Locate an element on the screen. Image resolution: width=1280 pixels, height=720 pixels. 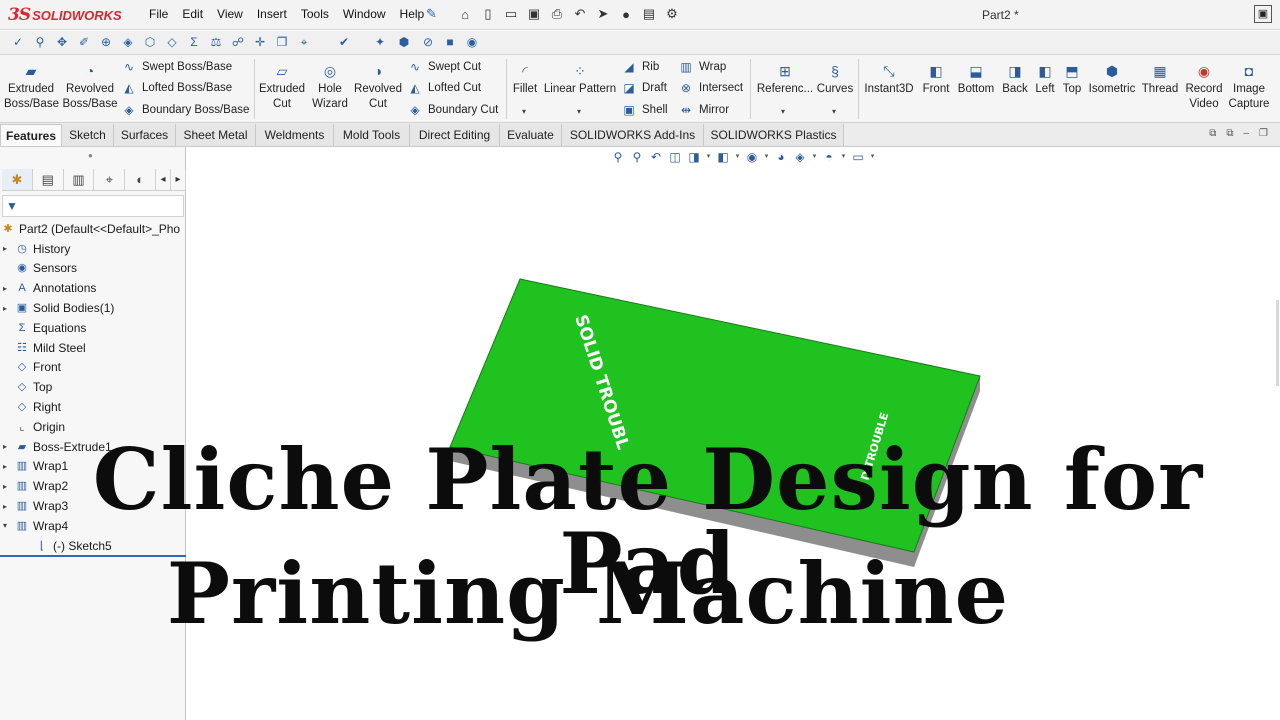
display-style-icon: ◉ is located at coordinates (752, 157).